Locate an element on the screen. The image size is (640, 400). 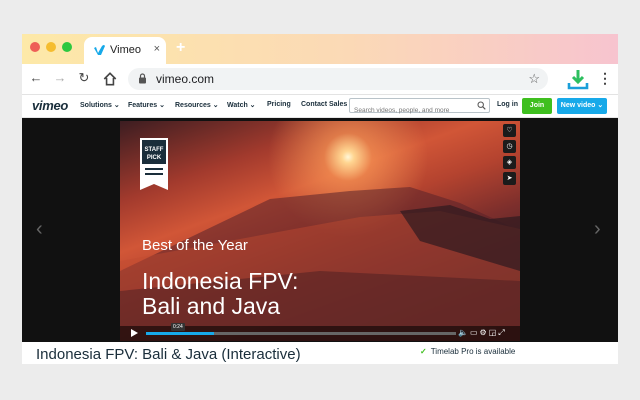
staff-pick-line2: PICK is located at coordinates (154, 158).